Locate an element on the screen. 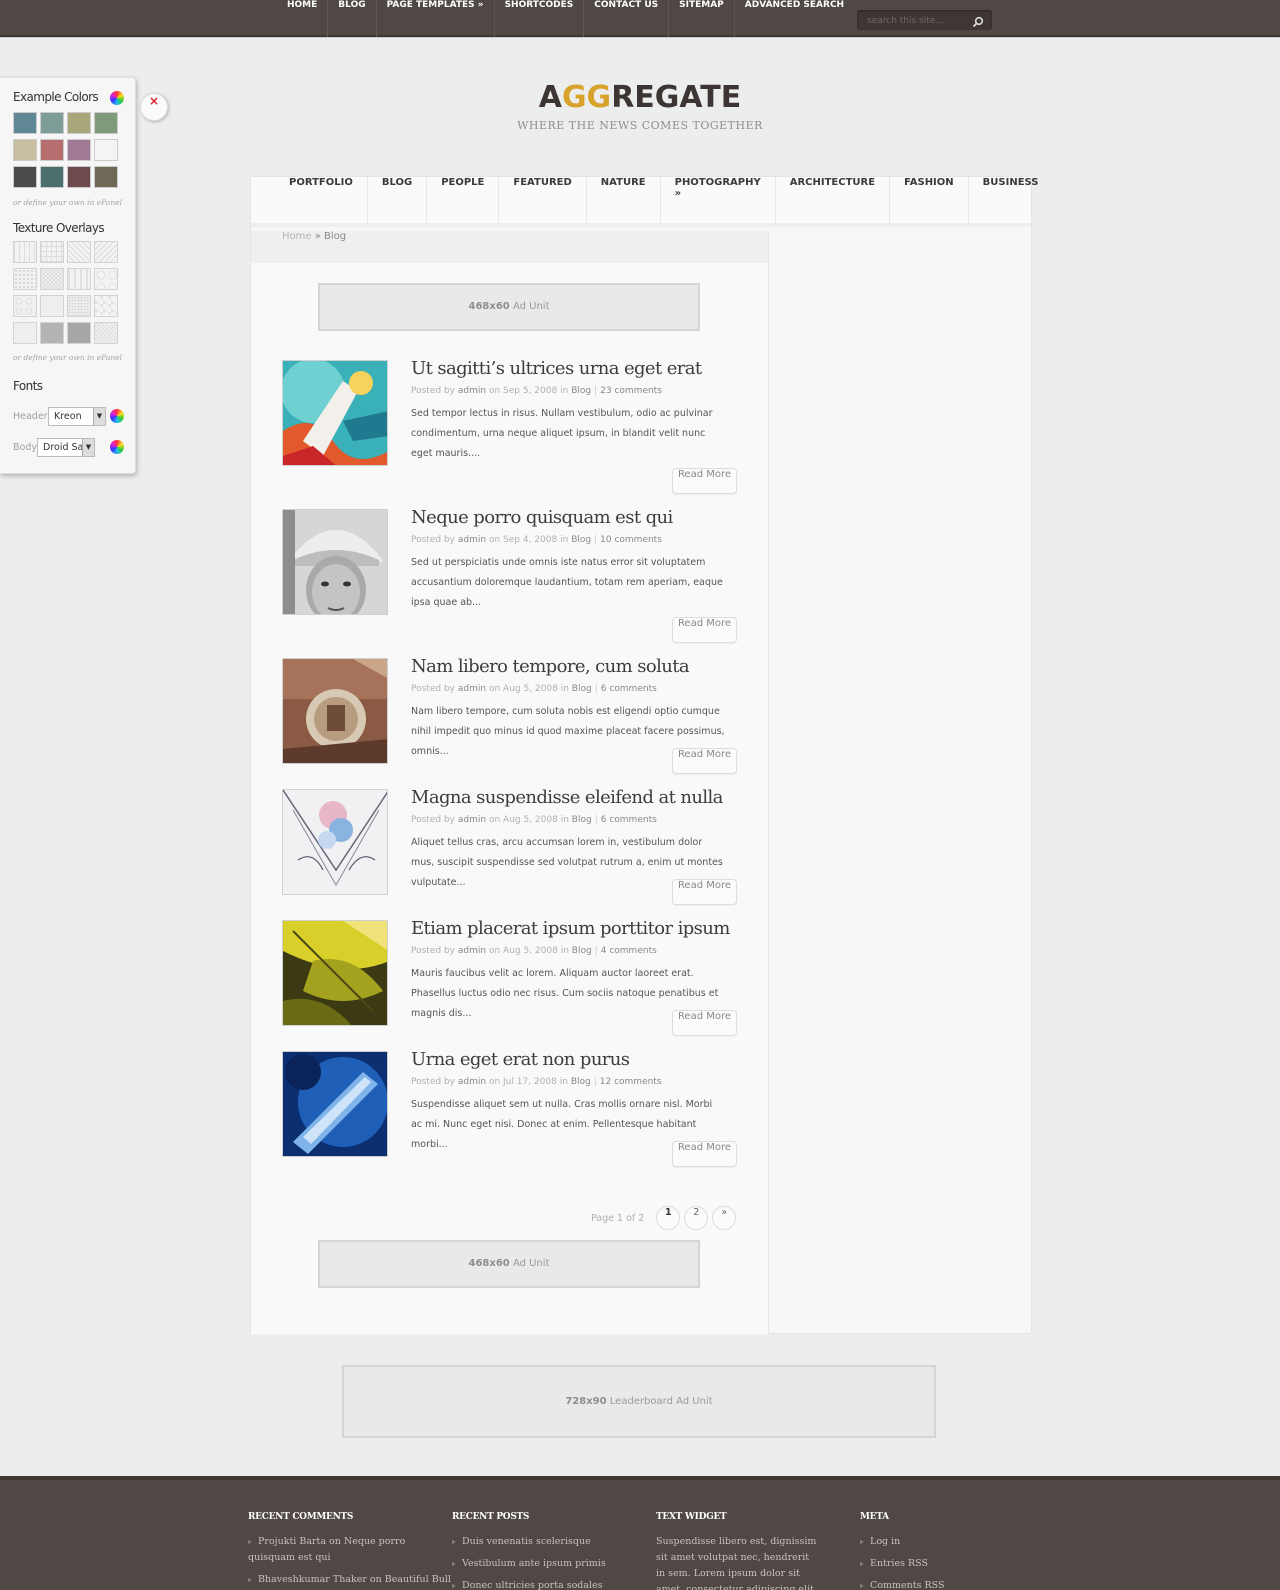 The image size is (1280, 1590). catnav-architecture: ARCHITECTURE is located at coordinates (833, 200).